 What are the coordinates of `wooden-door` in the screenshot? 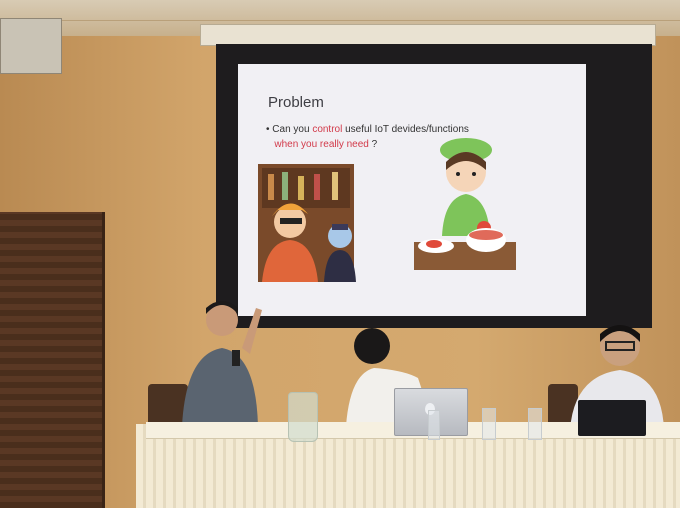 It's located at (52, 360).